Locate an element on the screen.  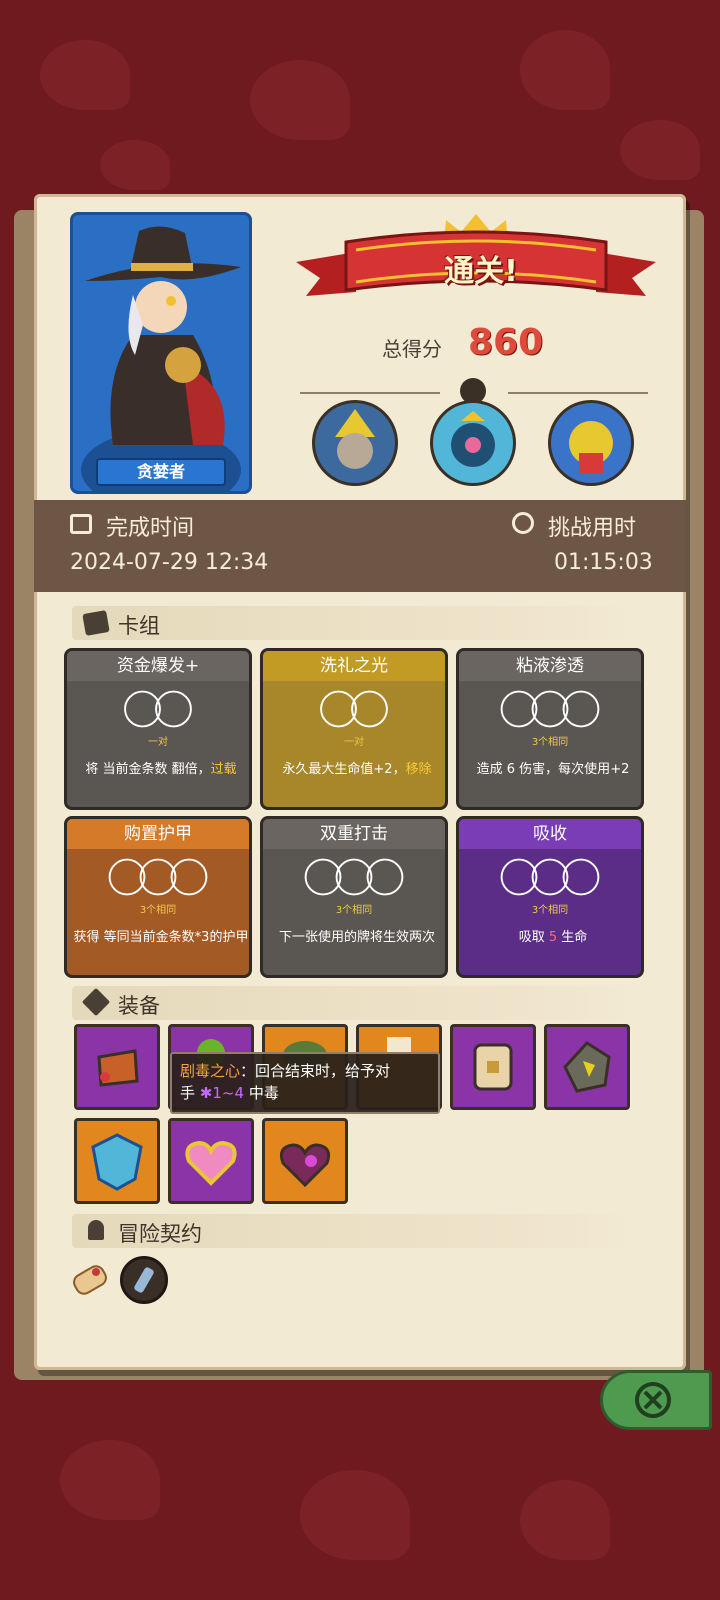
score-label: 总得分 is located at coordinates (412, 349).